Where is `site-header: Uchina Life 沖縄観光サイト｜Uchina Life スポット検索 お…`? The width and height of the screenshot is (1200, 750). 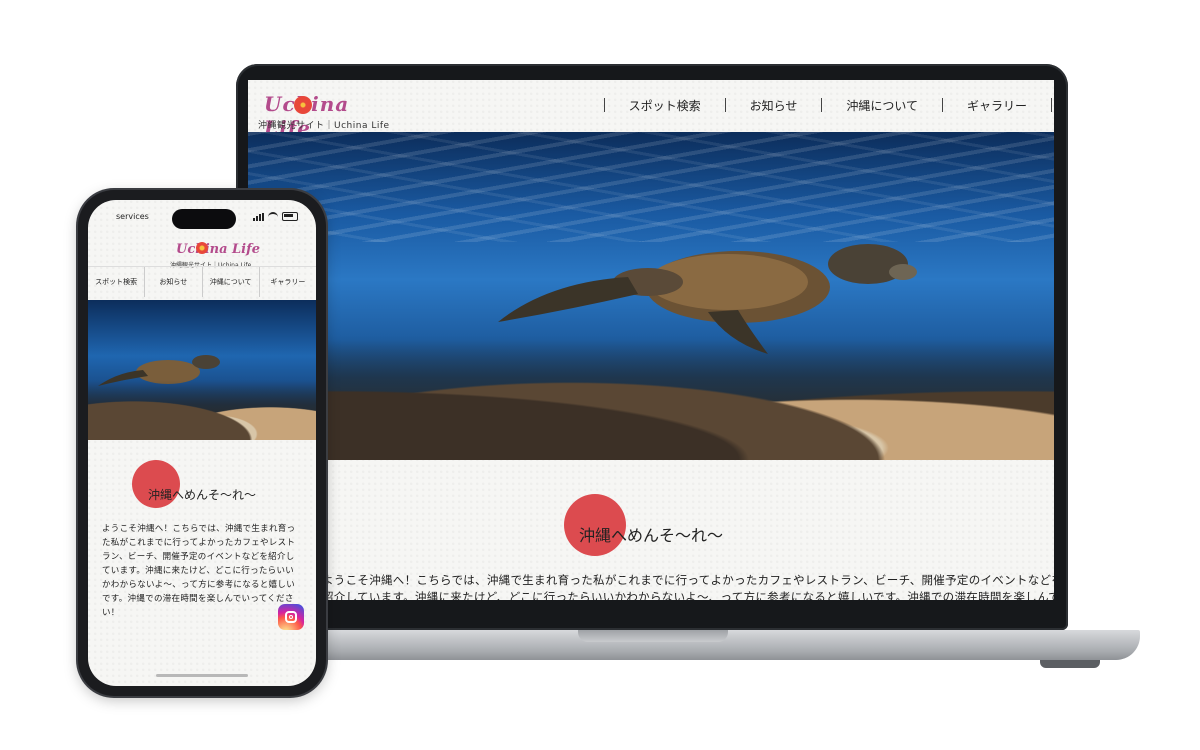
site-header: Uchina Life 沖縄観光サイト｜Uchina Life スポット検索 お… is located at coordinates (651, 110).